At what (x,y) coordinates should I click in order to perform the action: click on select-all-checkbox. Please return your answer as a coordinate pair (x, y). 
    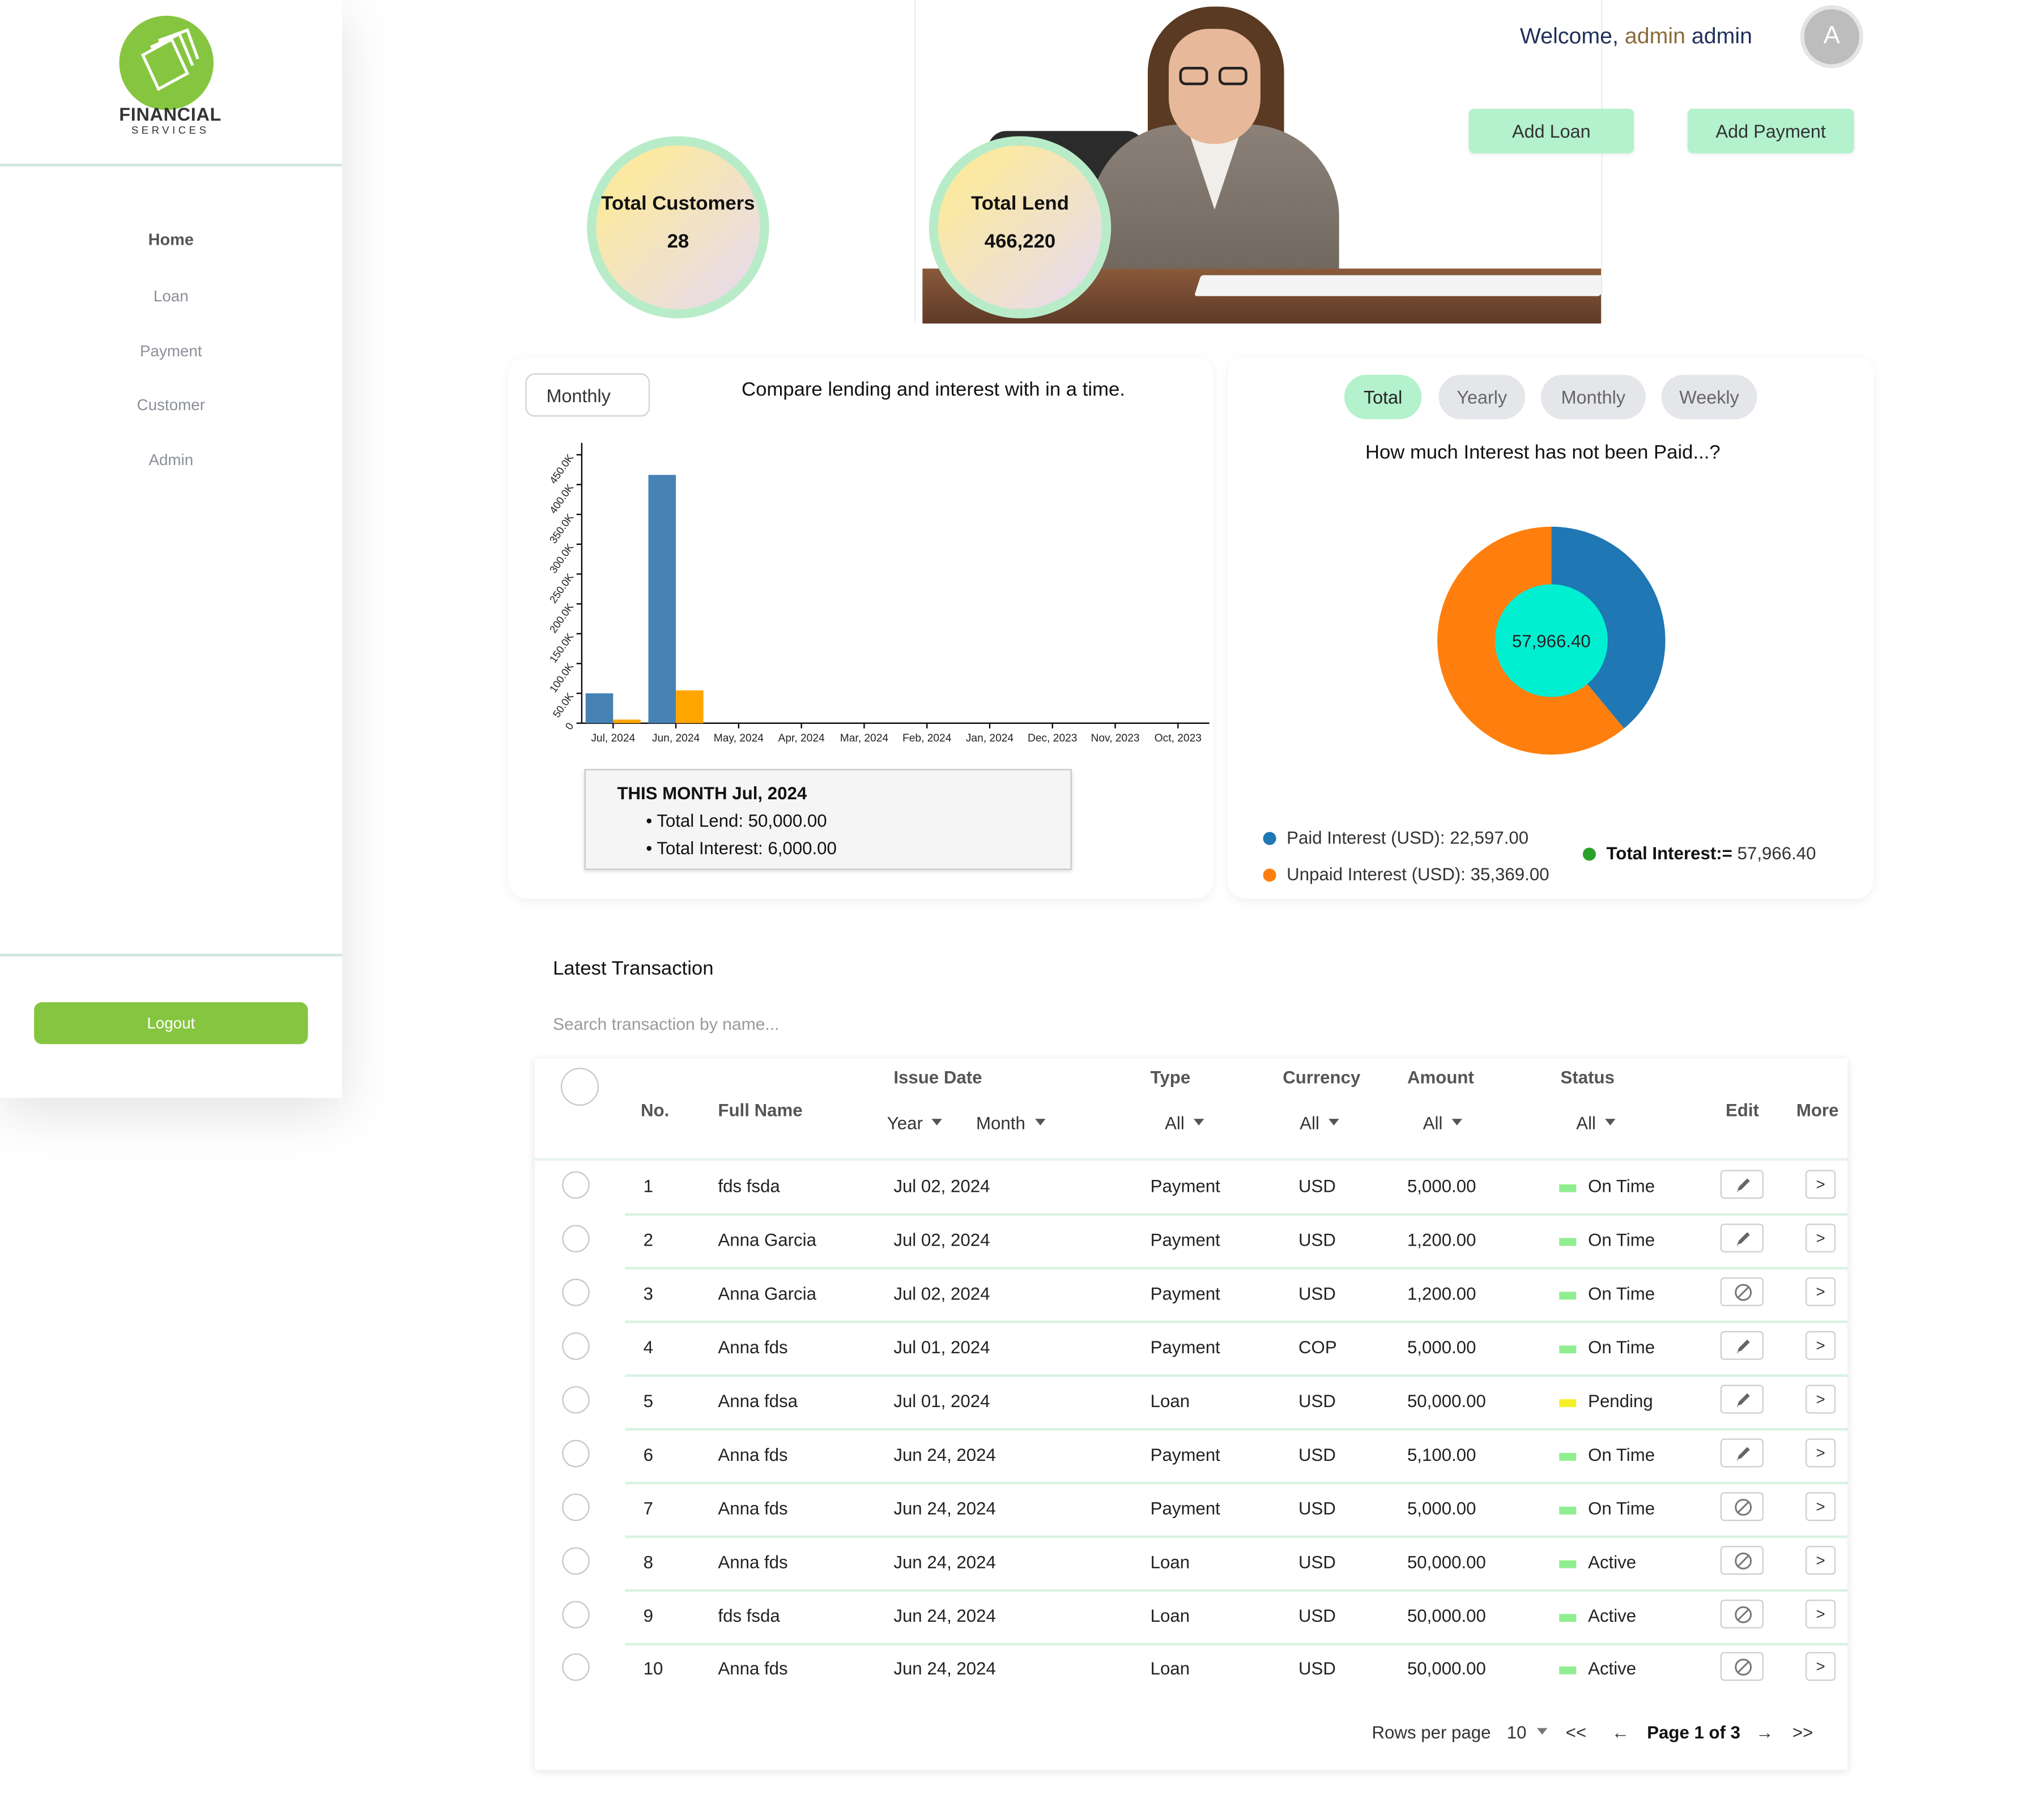
    Looking at the image, I should click on (579, 1086).